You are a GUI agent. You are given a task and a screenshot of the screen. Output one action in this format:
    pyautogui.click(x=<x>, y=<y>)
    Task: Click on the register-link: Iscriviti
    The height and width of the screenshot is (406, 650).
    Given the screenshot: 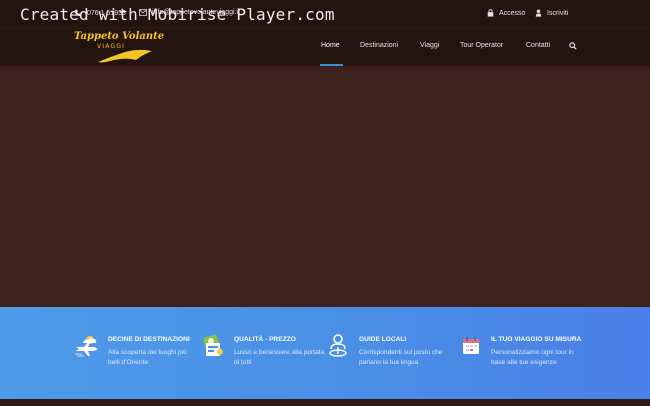 What is the action you would take?
    pyautogui.click(x=551, y=13)
    